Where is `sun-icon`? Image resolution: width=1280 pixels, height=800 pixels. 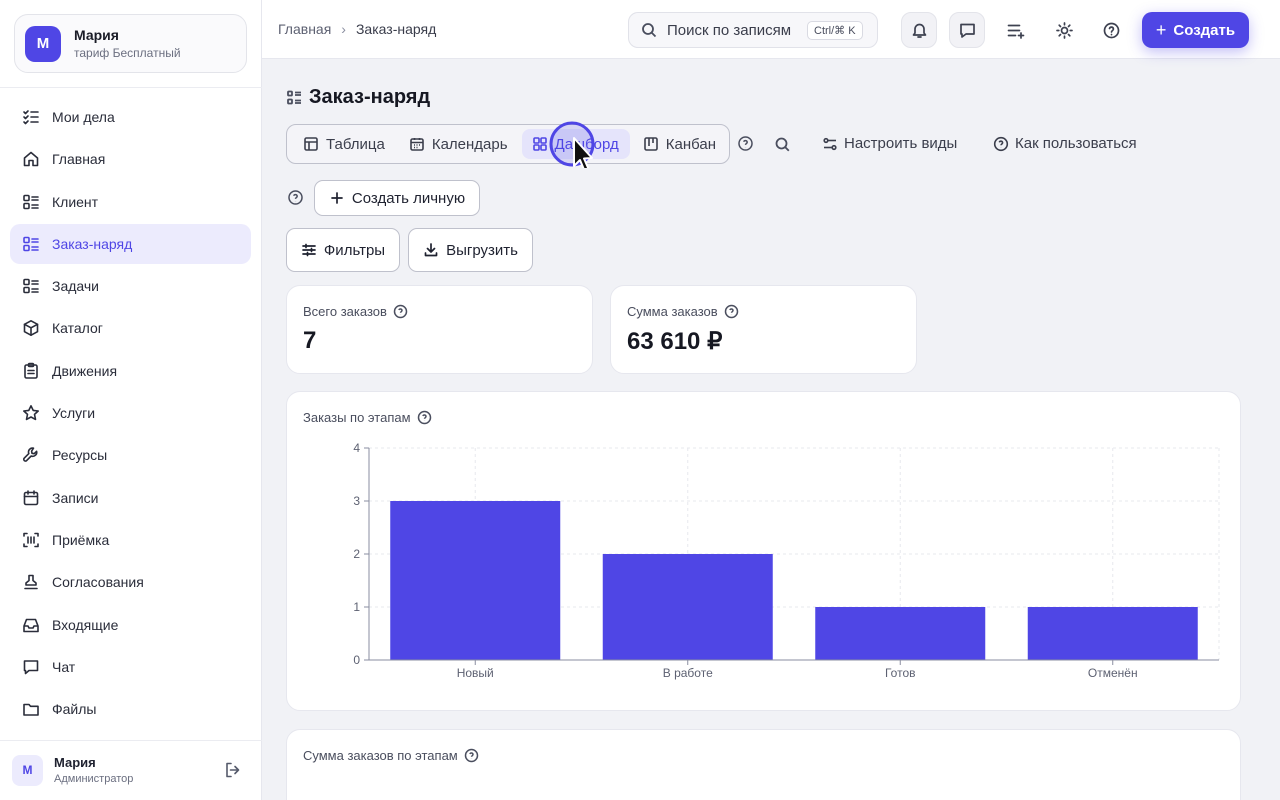
sun-icon is located at coordinates (1064, 30).